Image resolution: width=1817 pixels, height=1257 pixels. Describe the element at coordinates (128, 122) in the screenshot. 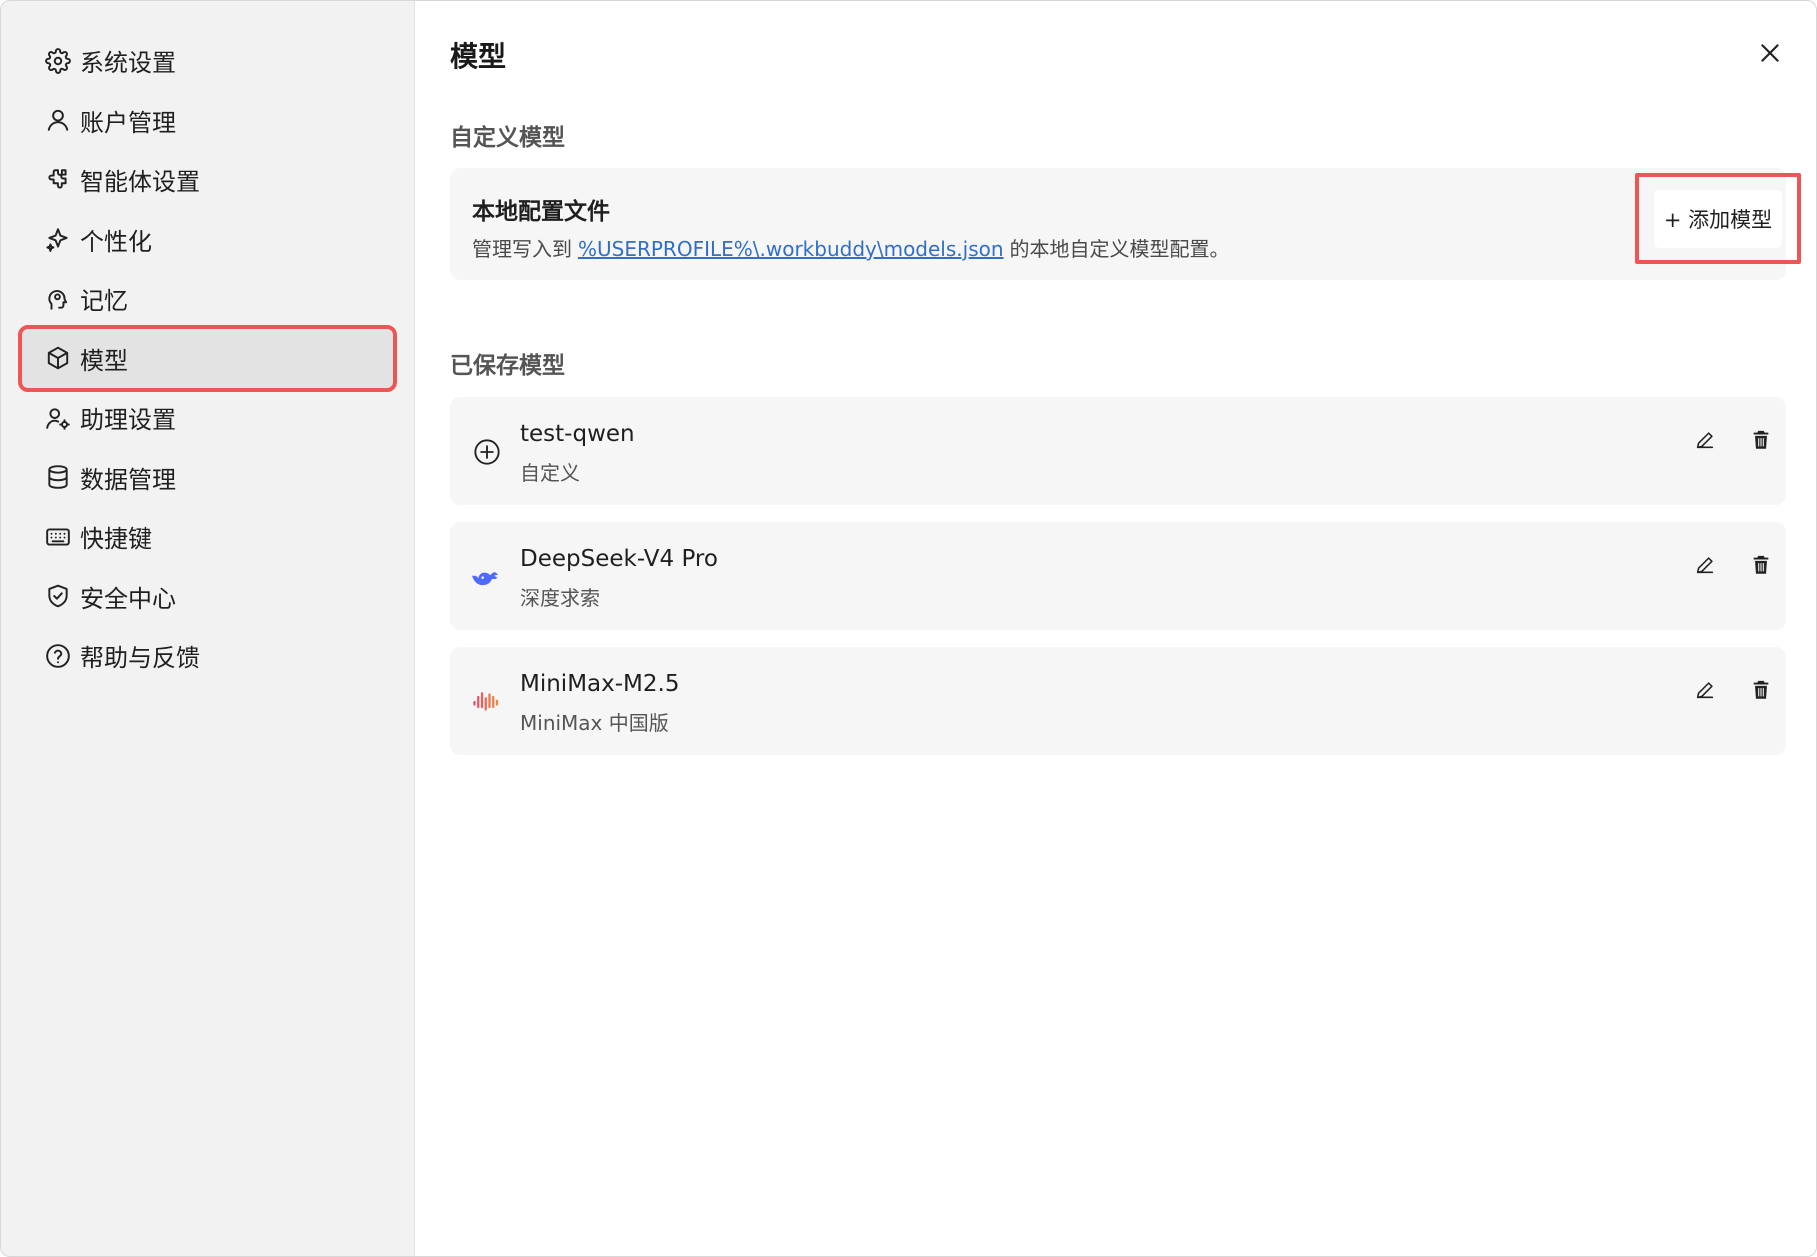

I see `sidebar-item-label: 账户管理` at that location.